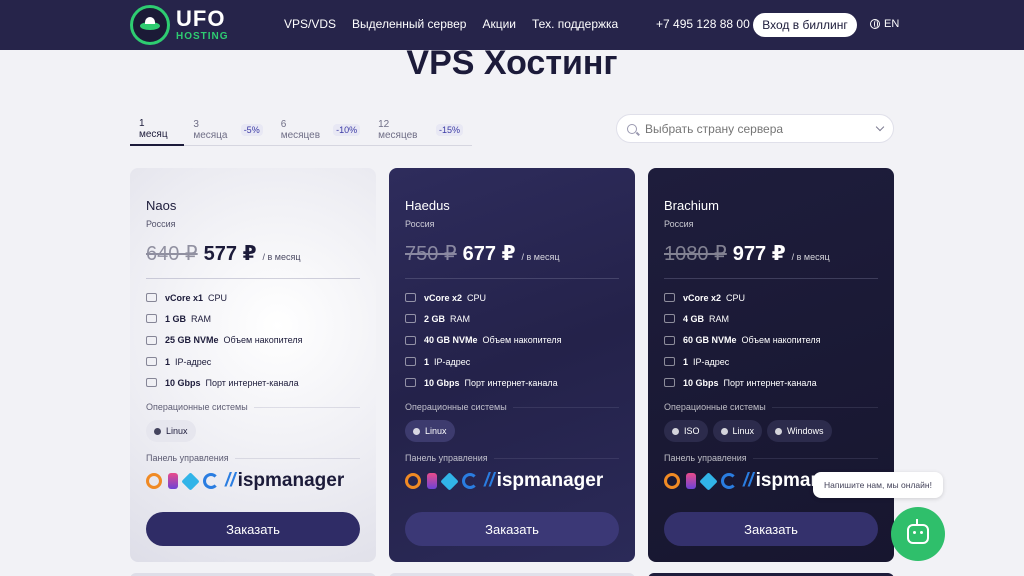  What do you see at coordinates (771, 297) in the screenshot?
I see `spec-cpu: vCore x2 CPU` at bounding box center [771, 297].